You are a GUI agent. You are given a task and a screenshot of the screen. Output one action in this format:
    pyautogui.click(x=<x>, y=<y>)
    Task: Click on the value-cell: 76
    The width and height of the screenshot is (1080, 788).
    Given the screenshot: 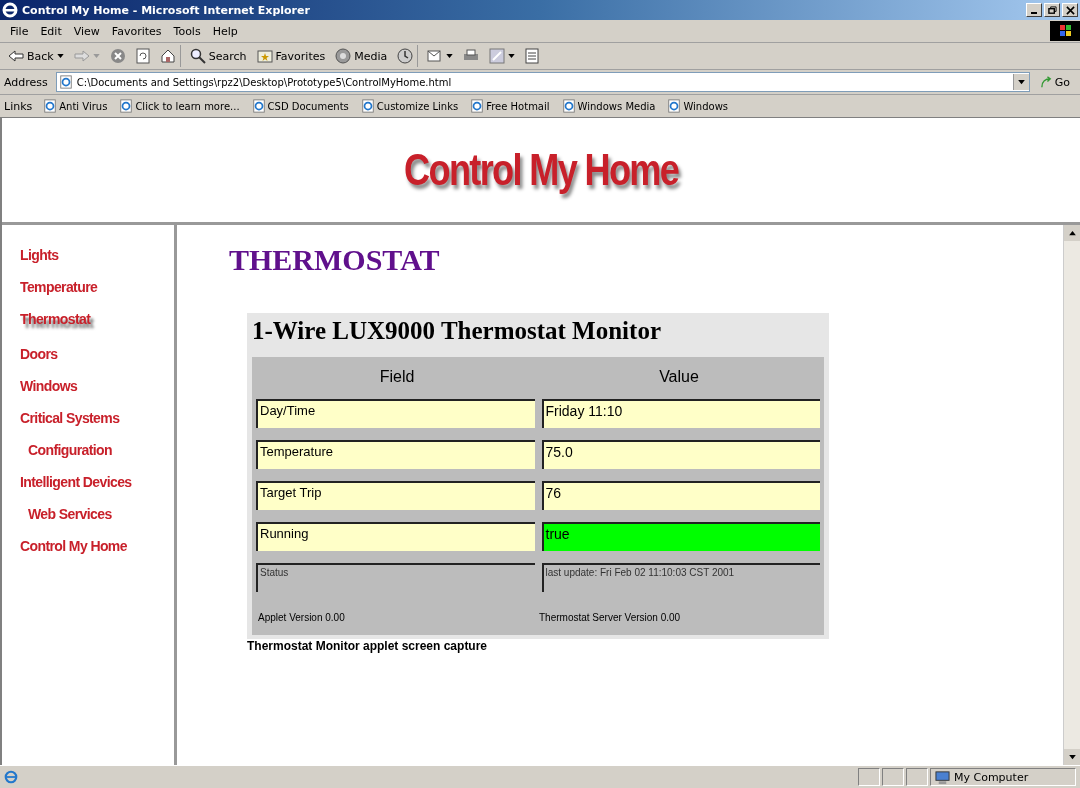 What is the action you would take?
    pyautogui.click(x=680, y=495)
    